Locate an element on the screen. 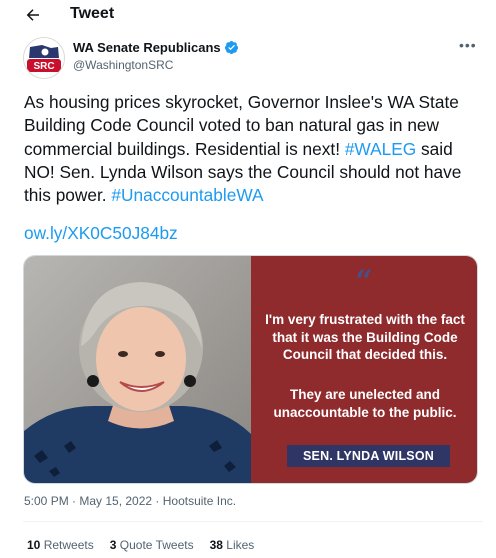 The image size is (496, 558). more-options-icon: ••• is located at coordinates (468, 45).